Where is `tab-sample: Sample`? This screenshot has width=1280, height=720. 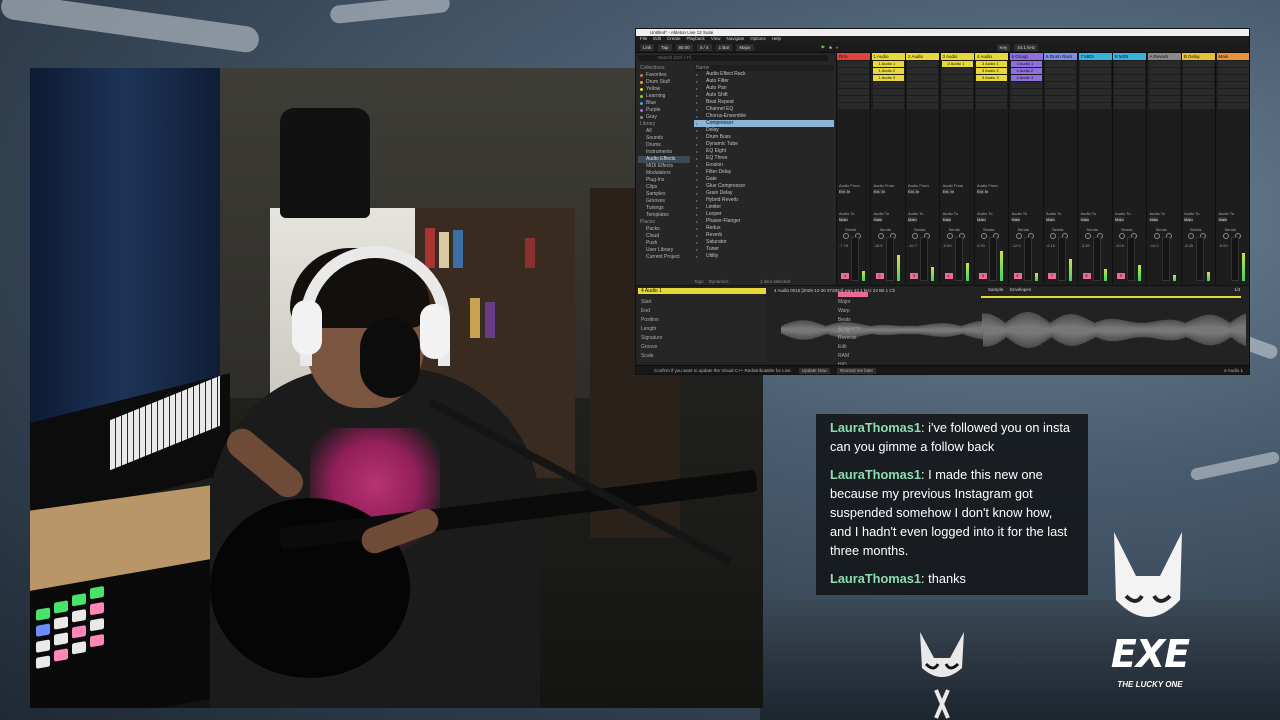
tab-sample: Sample is located at coordinates (995, 289).